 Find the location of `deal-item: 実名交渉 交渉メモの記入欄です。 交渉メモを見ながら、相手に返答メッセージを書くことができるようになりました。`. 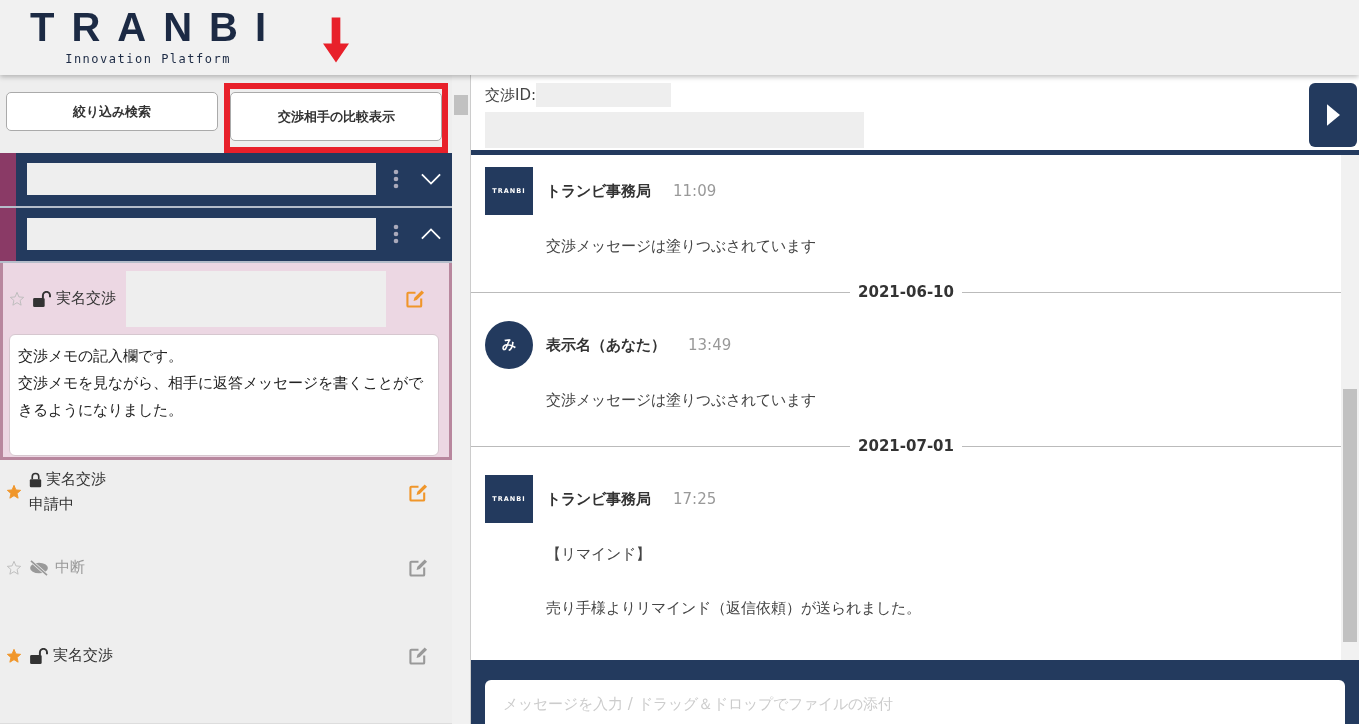

deal-item: 実名交渉 交渉メモの記入欄です。 交渉メモを見ながら、相手に返答メッセージを書くことができるようになりました。 is located at coordinates (226, 361).